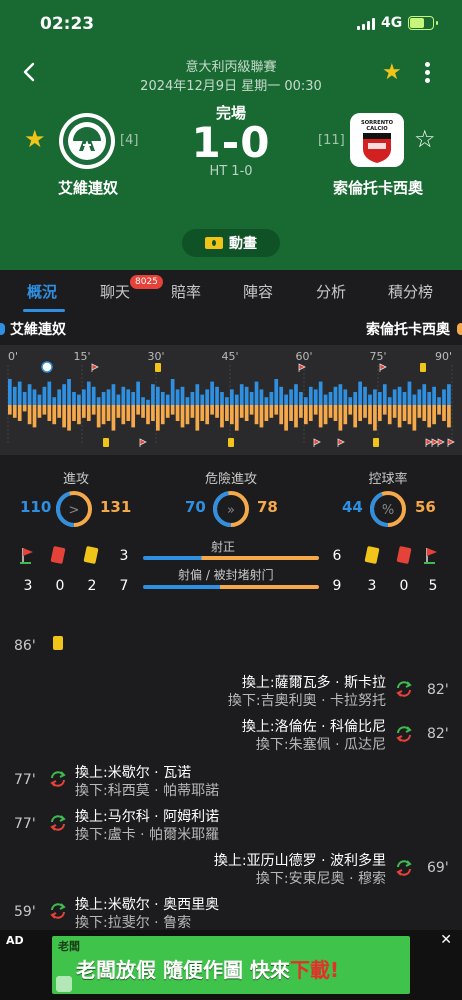  I want to click on away-team-name: 索倫托卡西奧, so click(378, 187).